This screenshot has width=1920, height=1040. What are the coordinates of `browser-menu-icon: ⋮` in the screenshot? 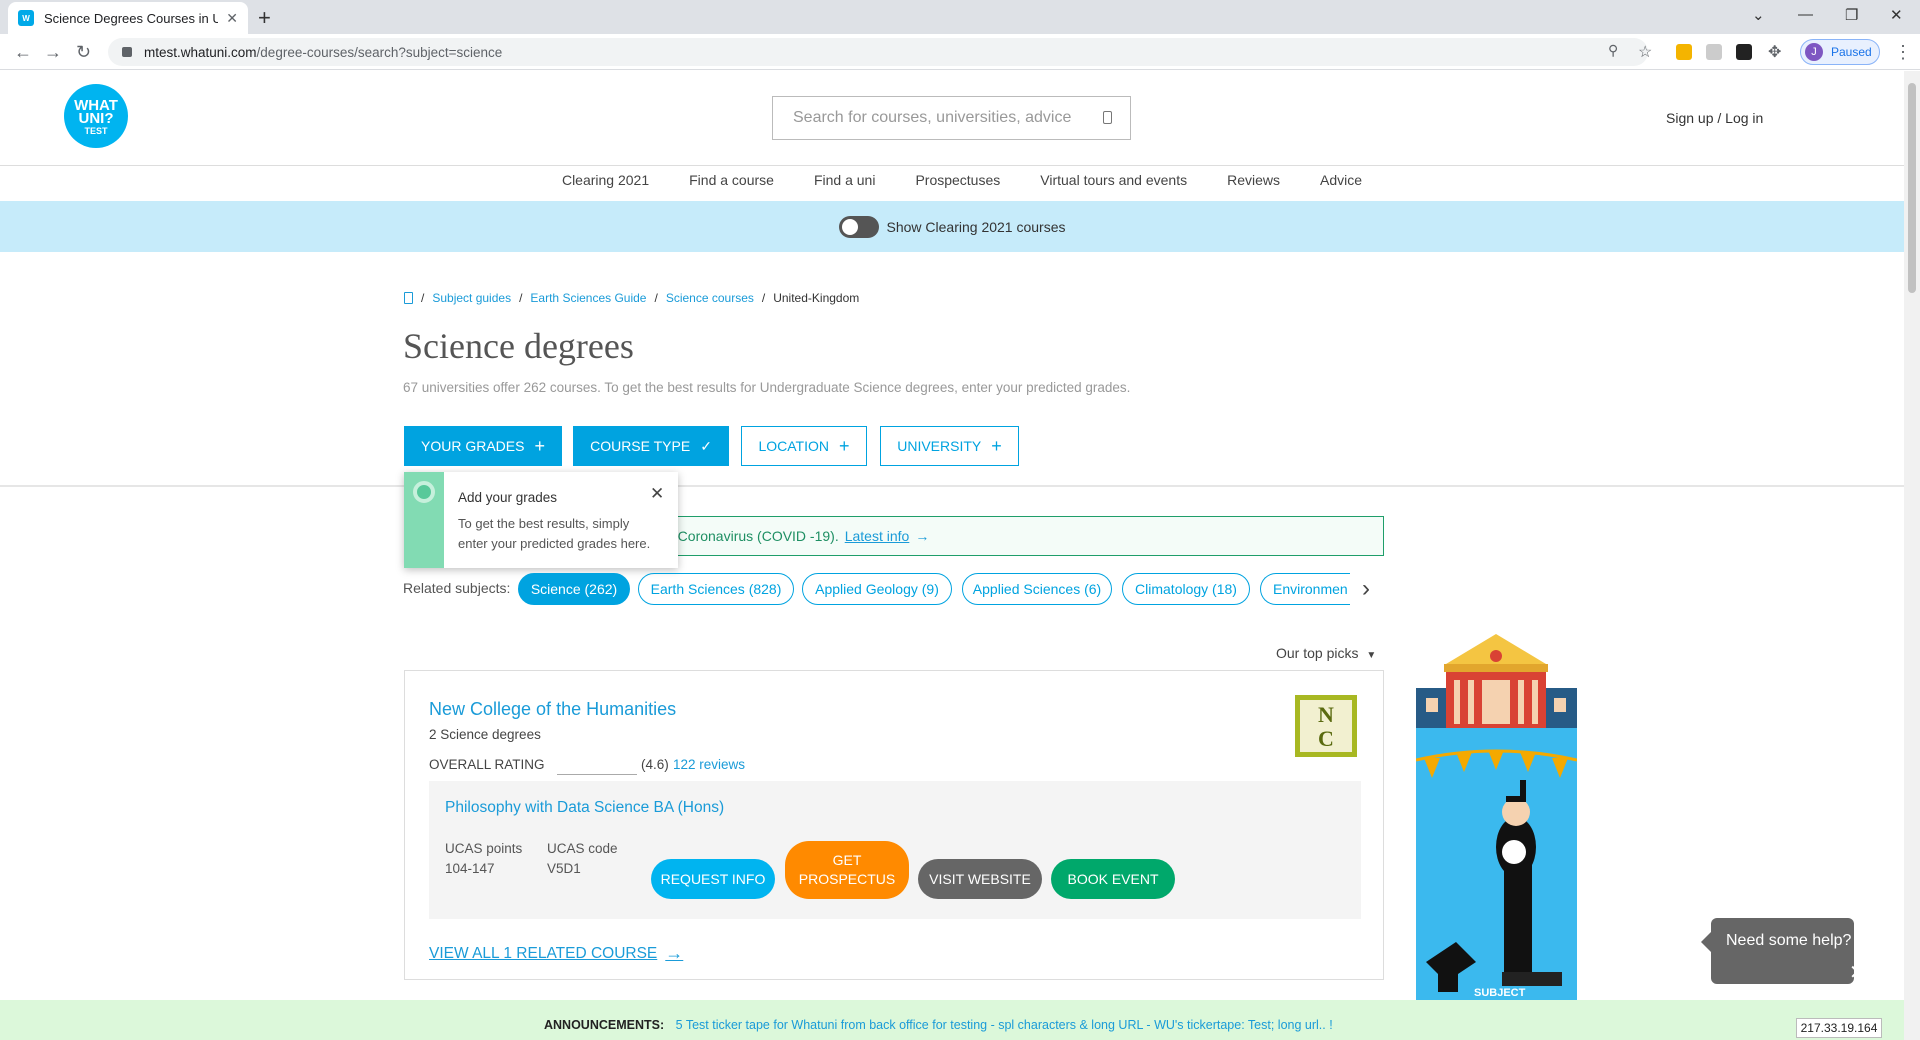 It's located at (1903, 52).